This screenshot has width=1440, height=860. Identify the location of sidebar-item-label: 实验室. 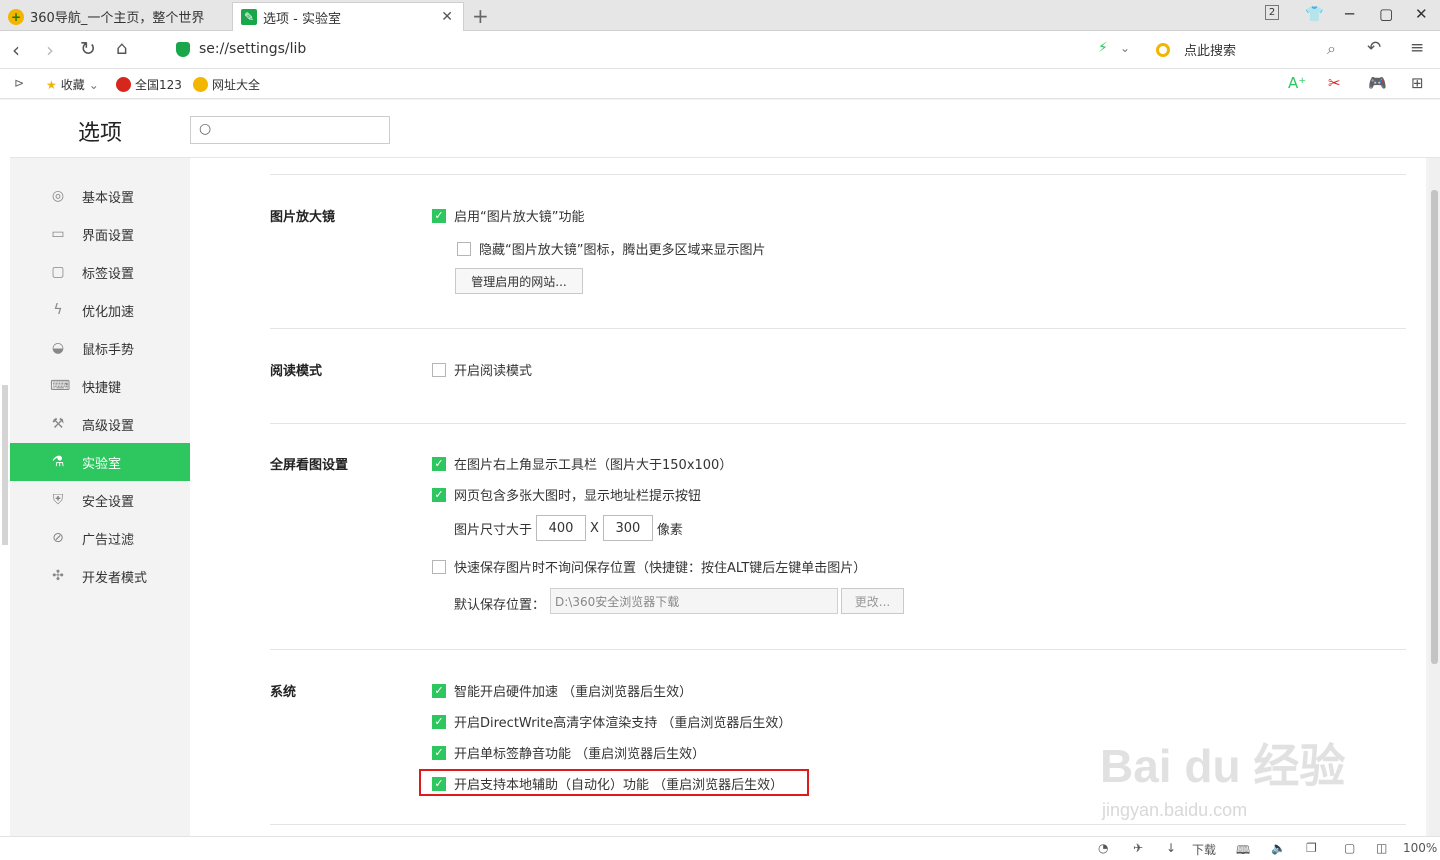
(102, 464).